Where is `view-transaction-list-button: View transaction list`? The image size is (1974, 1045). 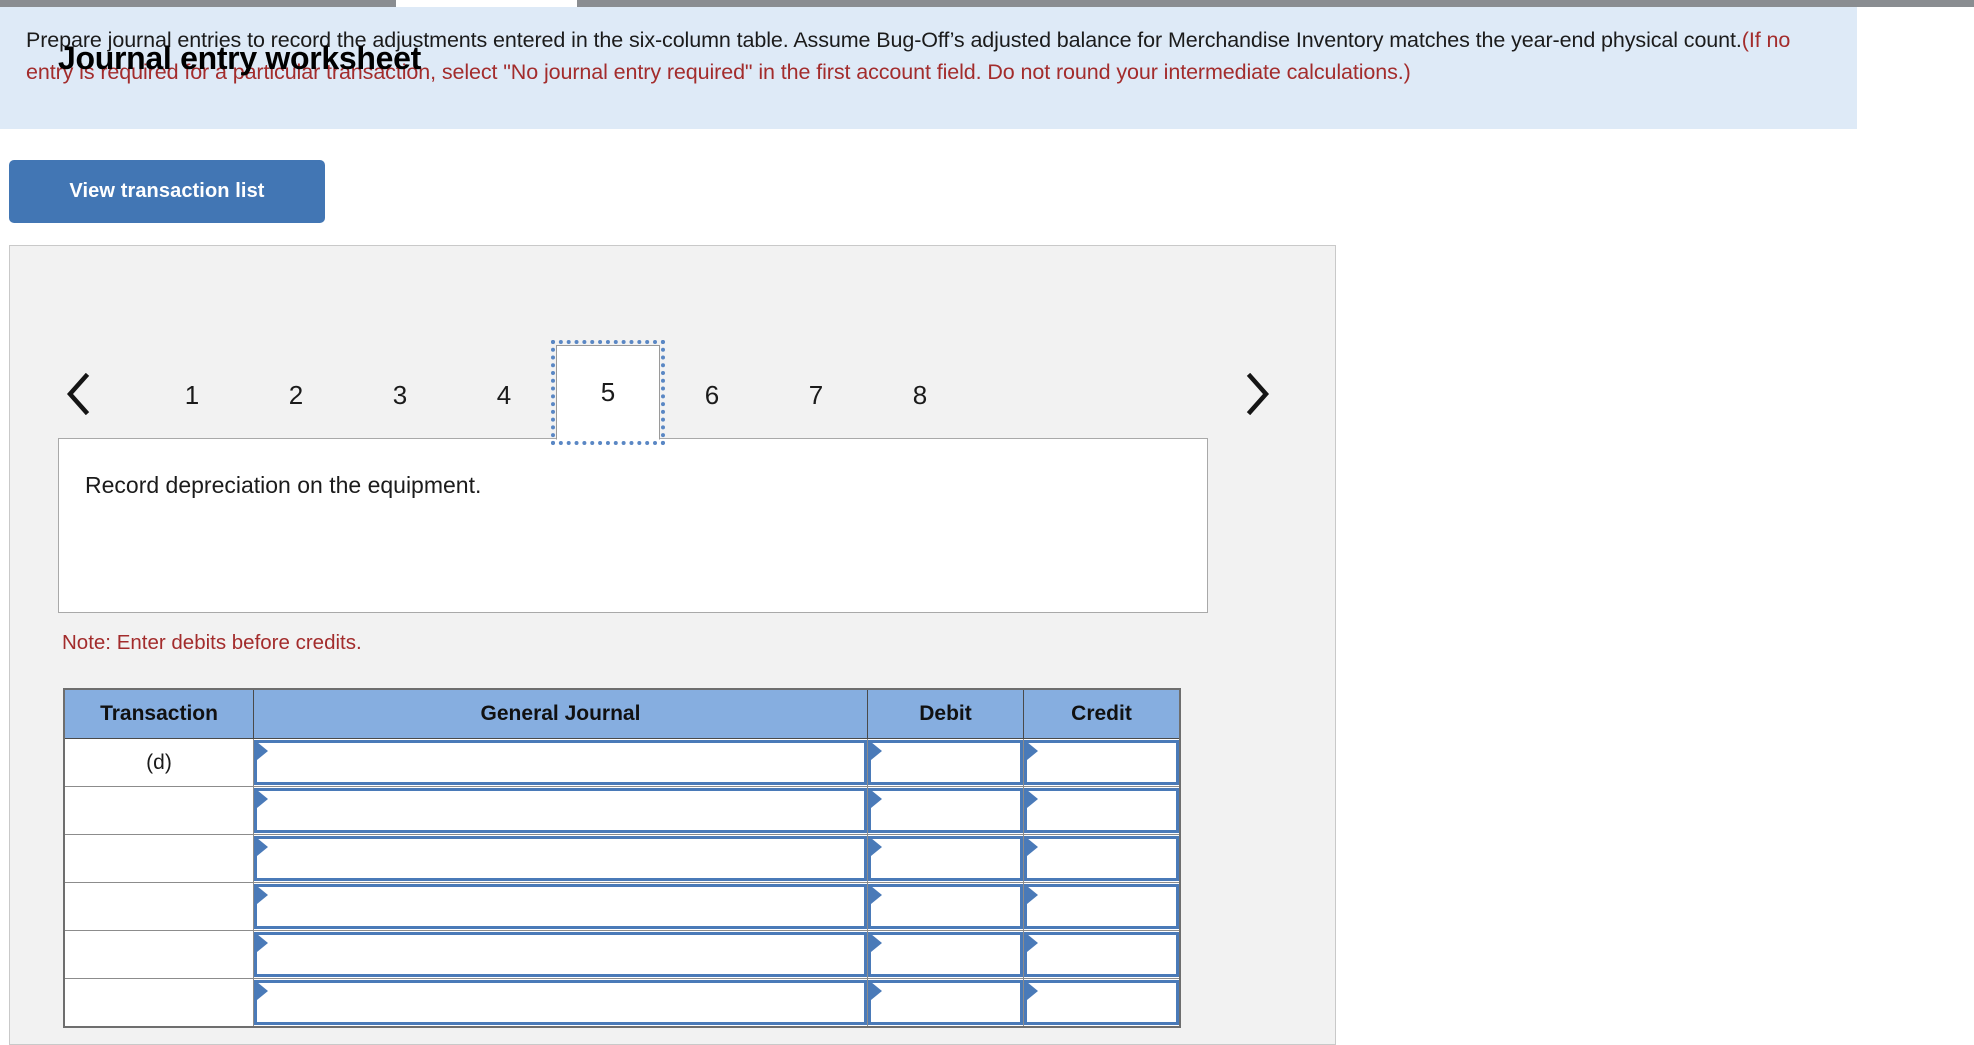 view-transaction-list-button: View transaction list is located at coordinates (167, 191).